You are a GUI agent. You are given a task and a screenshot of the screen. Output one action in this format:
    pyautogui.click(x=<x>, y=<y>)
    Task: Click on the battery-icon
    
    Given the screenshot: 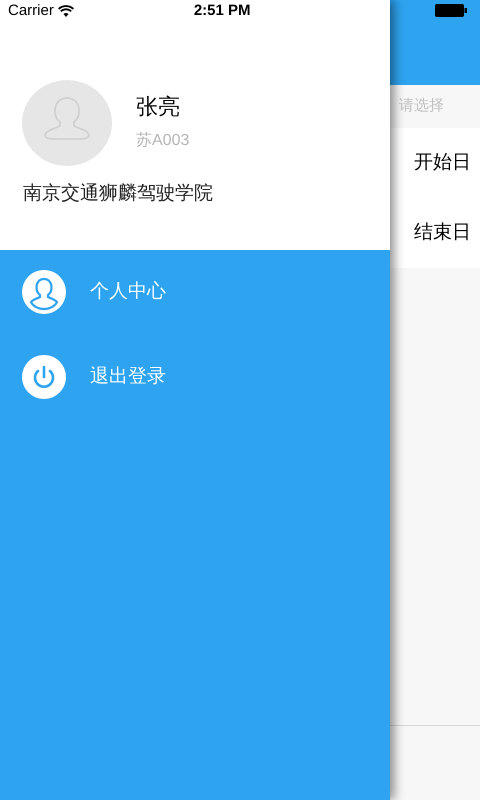 What is the action you would take?
    pyautogui.click(x=451, y=10)
    